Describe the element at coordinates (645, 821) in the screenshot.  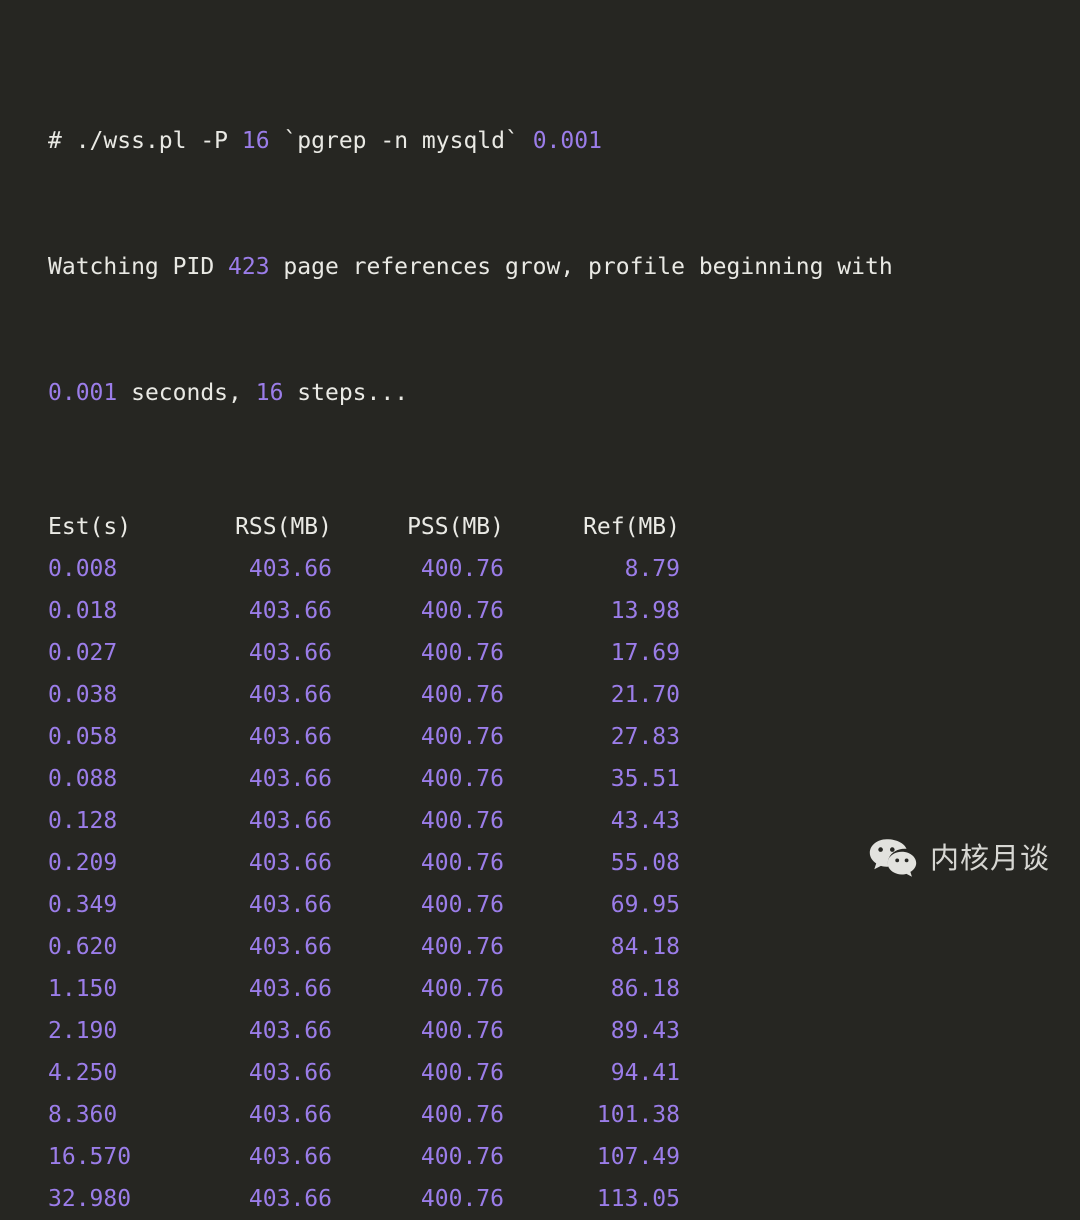
I see `cell-ref: 43.43` at that location.